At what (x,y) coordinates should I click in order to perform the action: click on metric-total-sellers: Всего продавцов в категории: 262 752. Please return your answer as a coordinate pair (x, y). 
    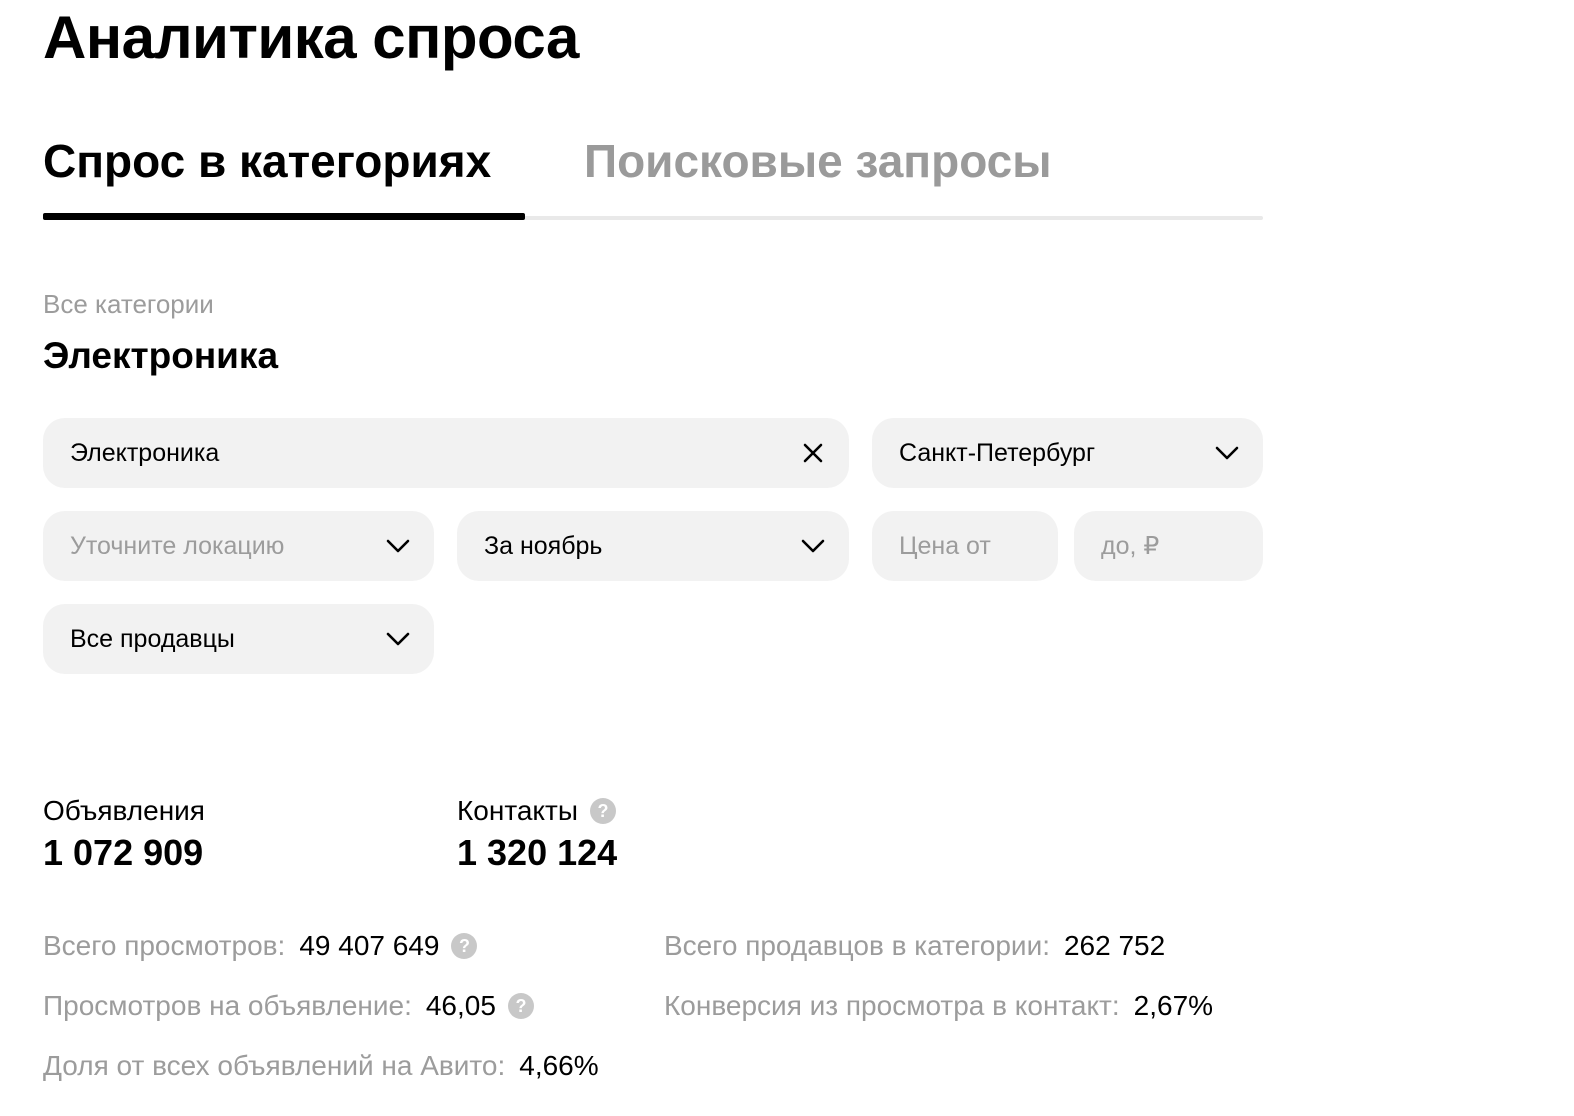
    Looking at the image, I should click on (914, 946).